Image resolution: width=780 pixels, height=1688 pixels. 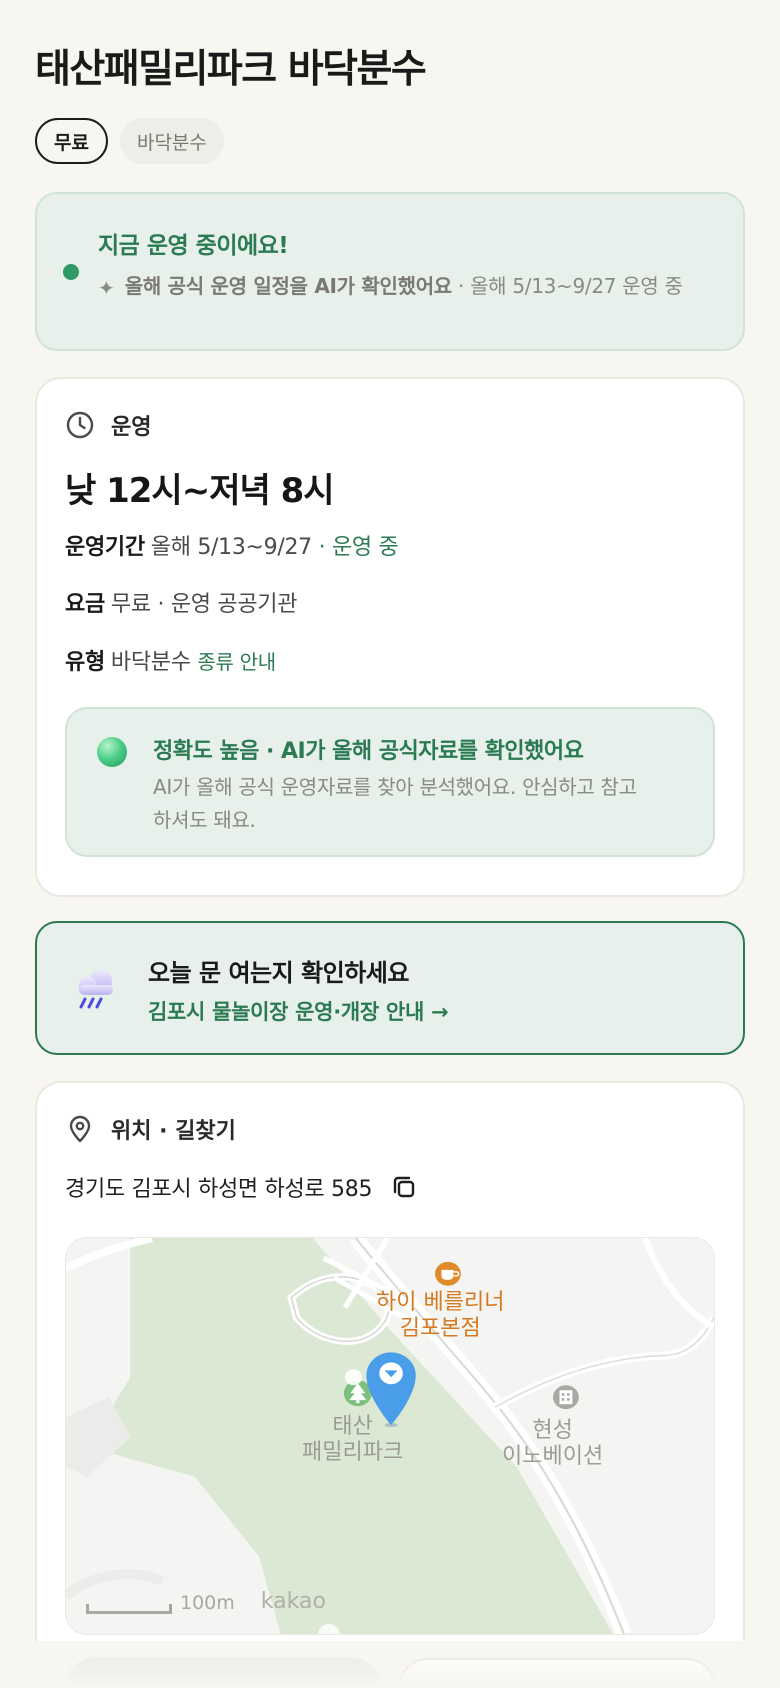 I want to click on rain-cloud-icon, so click(x=96, y=989).